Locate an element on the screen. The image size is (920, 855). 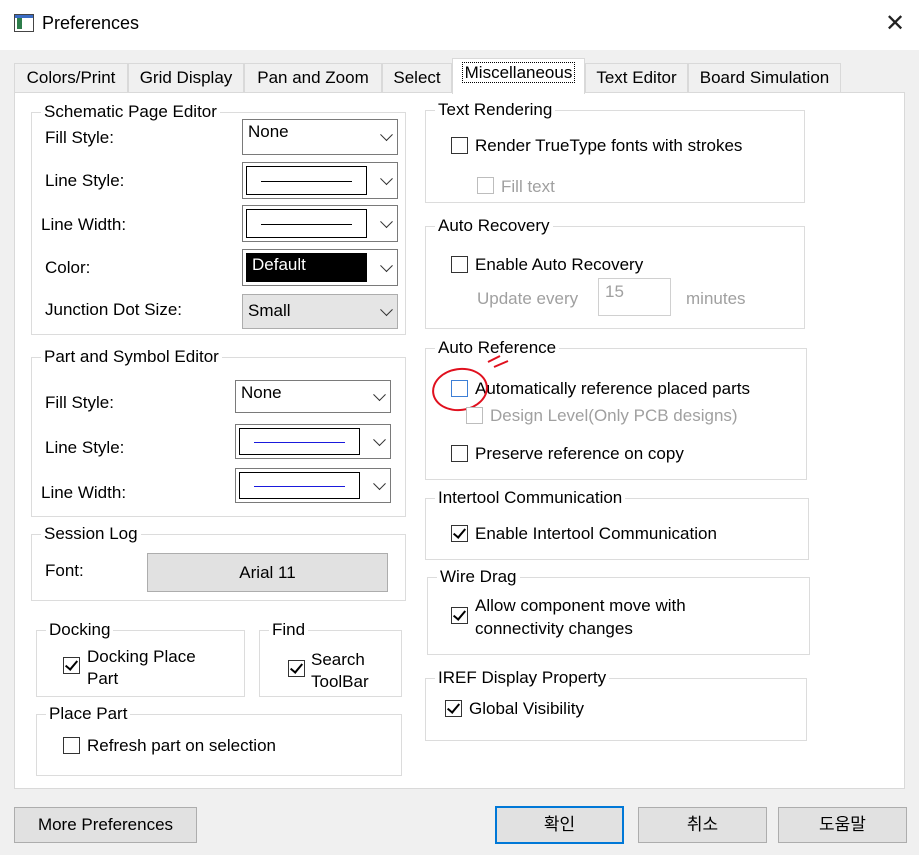
session-log-title: Session Log is located at coordinates (91, 534).